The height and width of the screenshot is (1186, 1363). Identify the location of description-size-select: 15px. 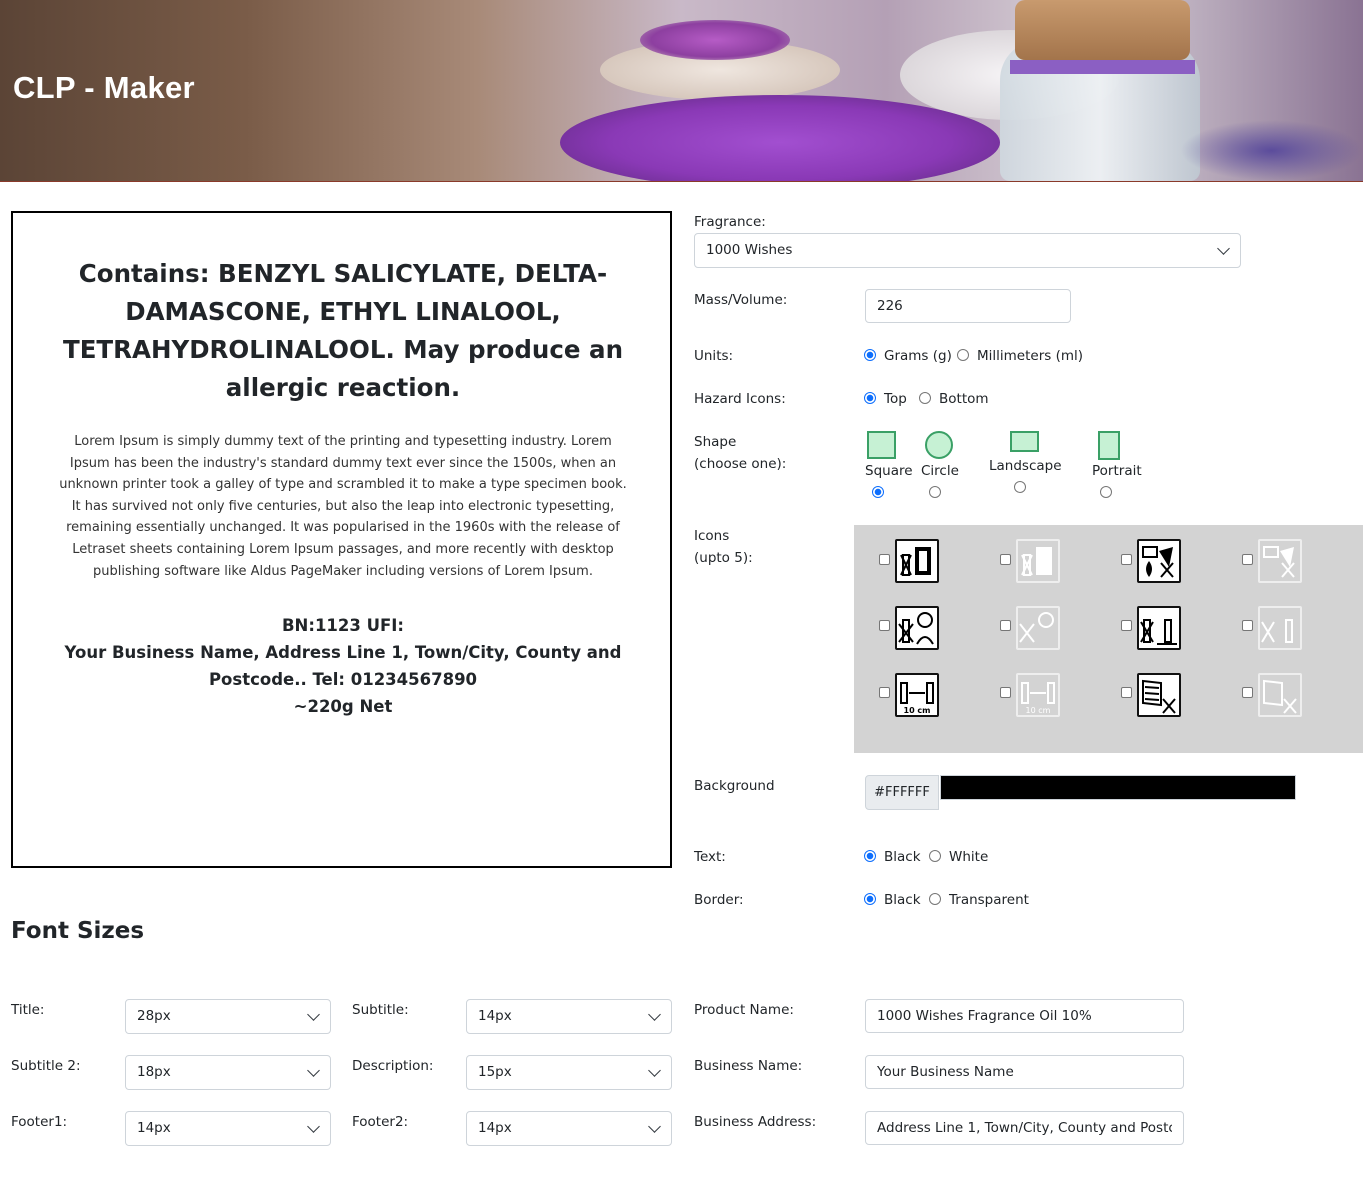
(569, 1072).